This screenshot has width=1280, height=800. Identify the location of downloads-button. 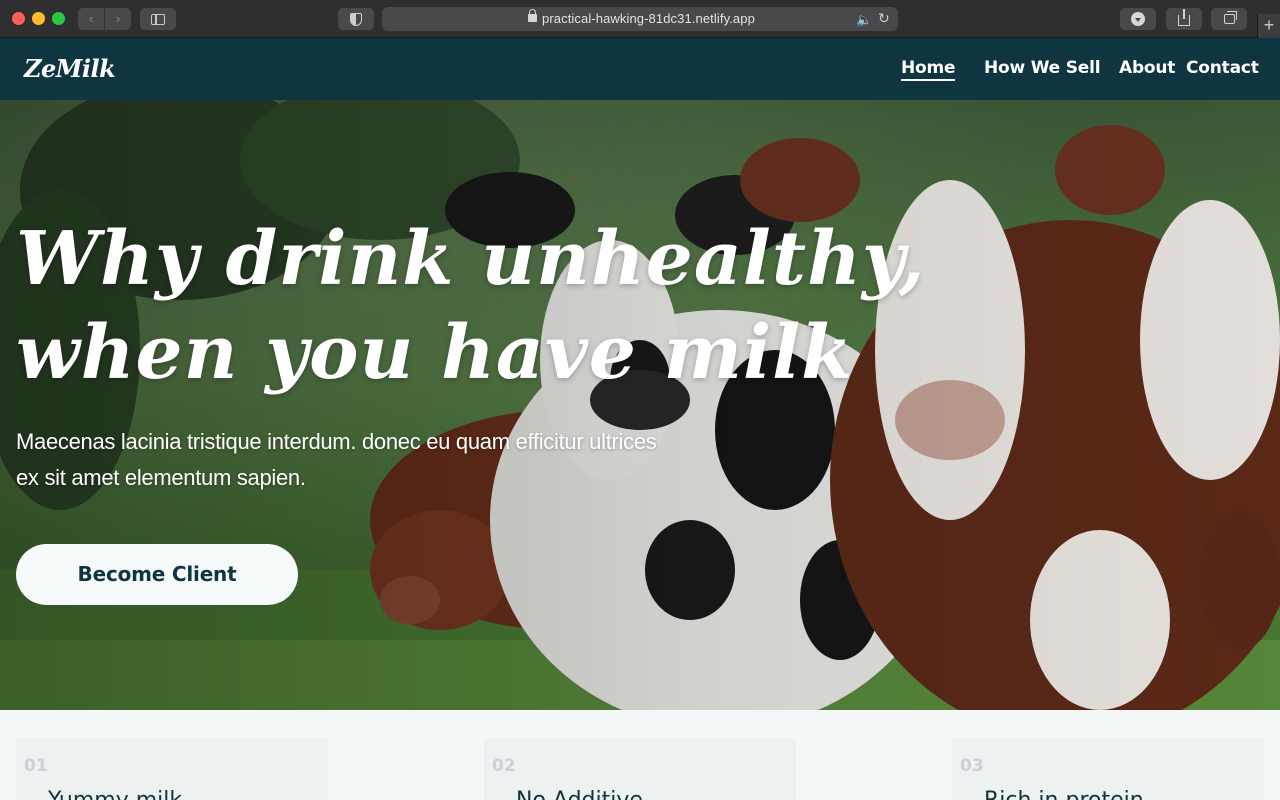
(1138, 19).